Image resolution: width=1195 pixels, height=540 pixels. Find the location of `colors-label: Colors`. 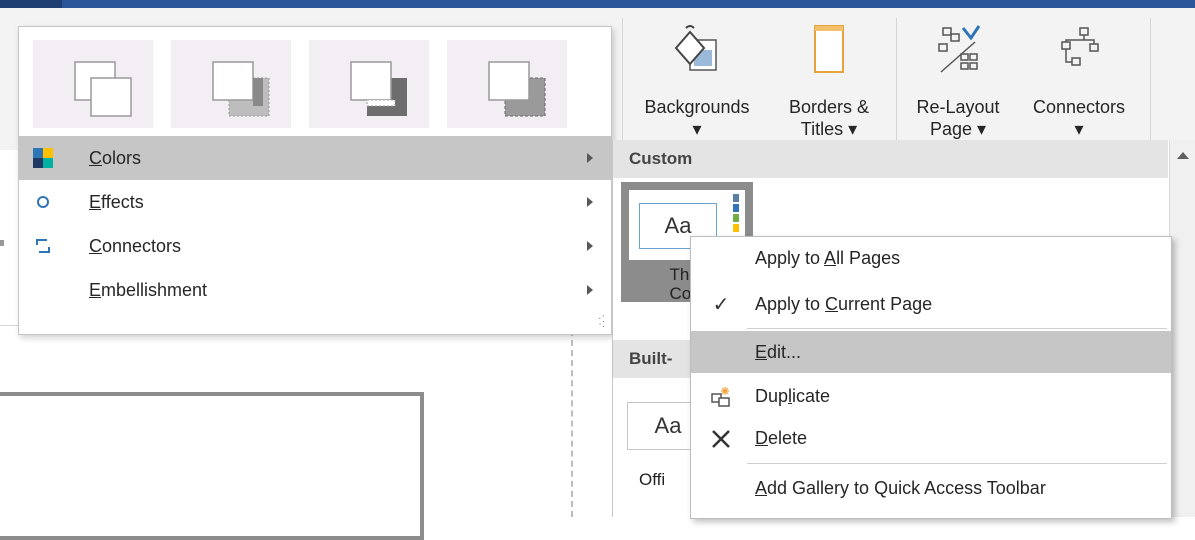

colors-label: Colors is located at coordinates (115, 158).